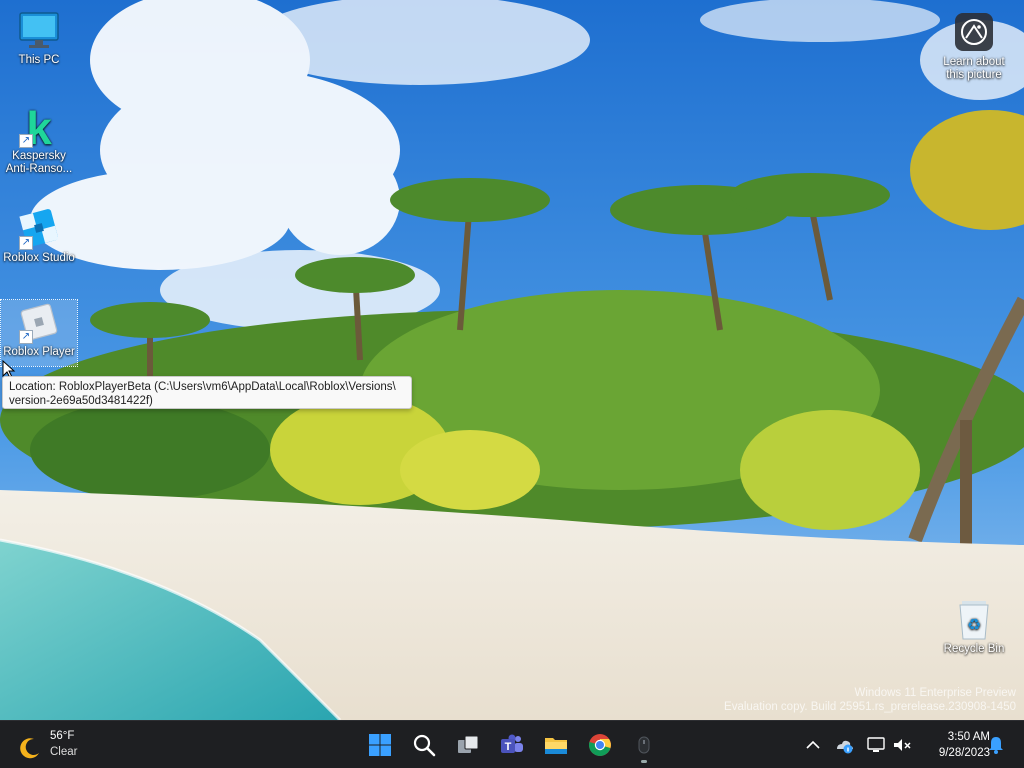 The width and height of the screenshot is (1024, 768). I want to click on desktop-icon-recycle-bin: ♻ Recycle Bin, so click(974, 626).